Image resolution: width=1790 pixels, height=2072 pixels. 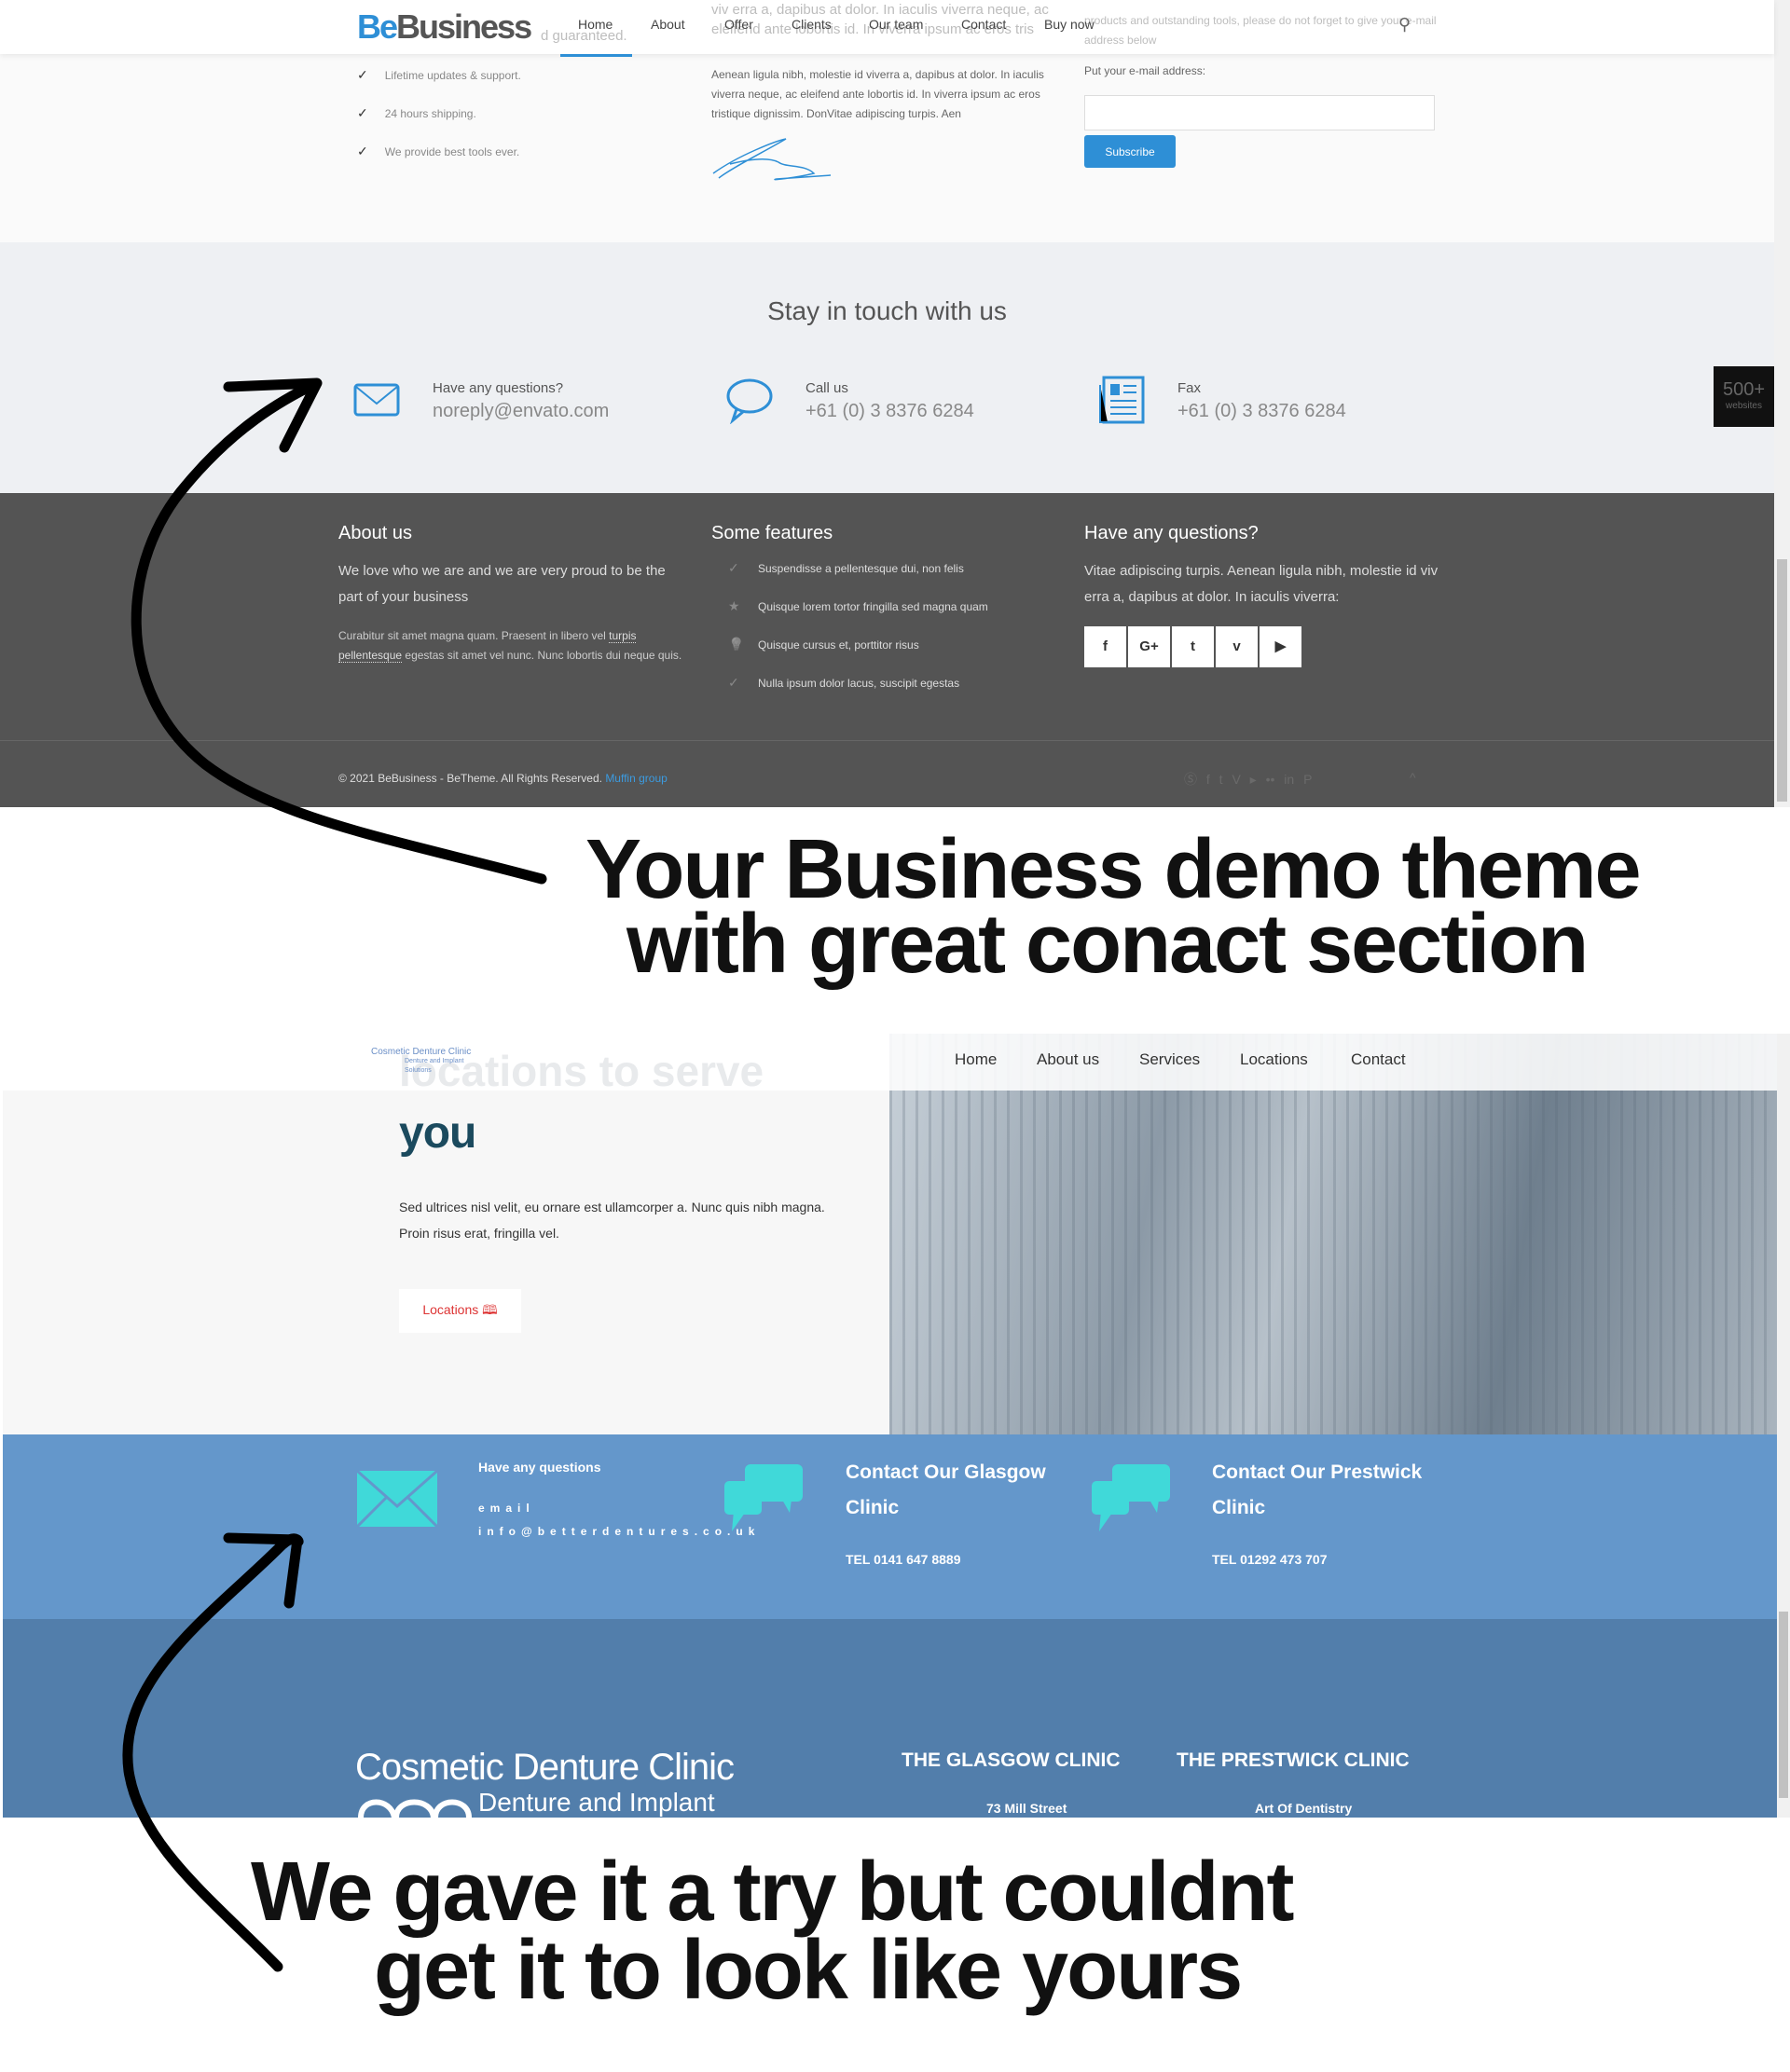 I want to click on footer-heading: Some features, so click(x=772, y=533).